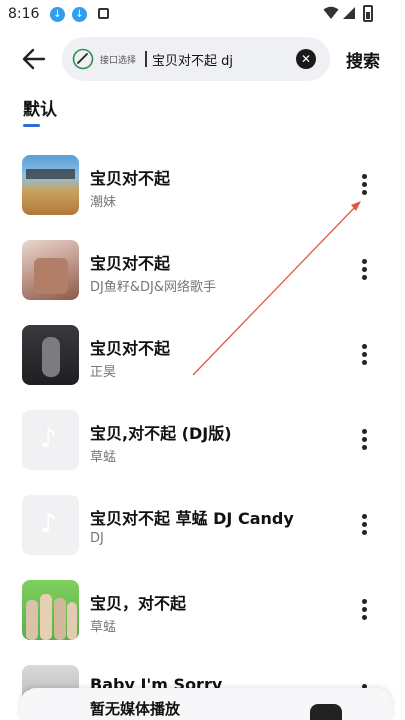 The height and width of the screenshot is (720, 405). I want to click on mini-player: 暂无媒体播放, so click(206, 704).